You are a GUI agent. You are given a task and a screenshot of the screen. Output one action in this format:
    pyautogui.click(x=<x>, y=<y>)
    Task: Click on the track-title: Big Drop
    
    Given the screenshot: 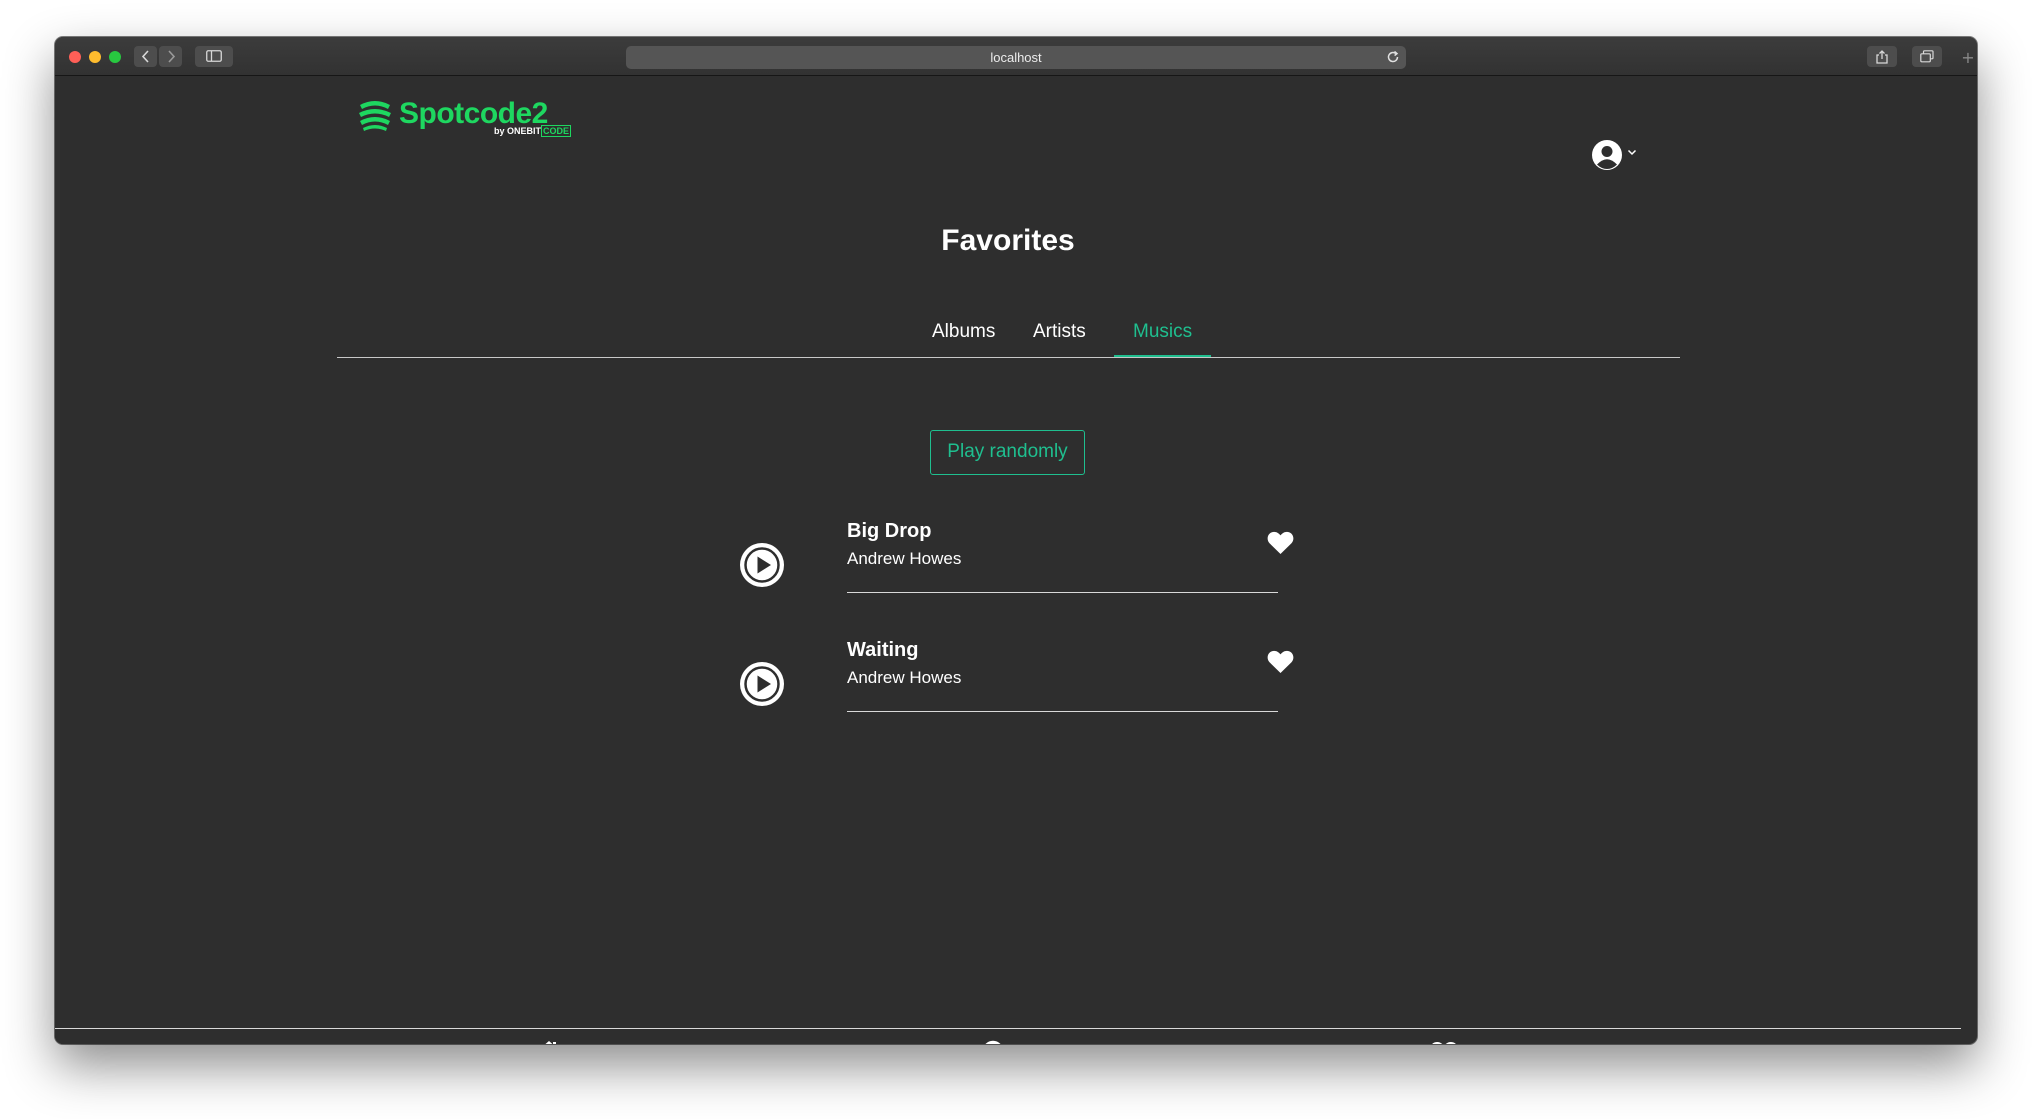 What is the action you would take?
    pyautogui.click(x=889, y=531)
    